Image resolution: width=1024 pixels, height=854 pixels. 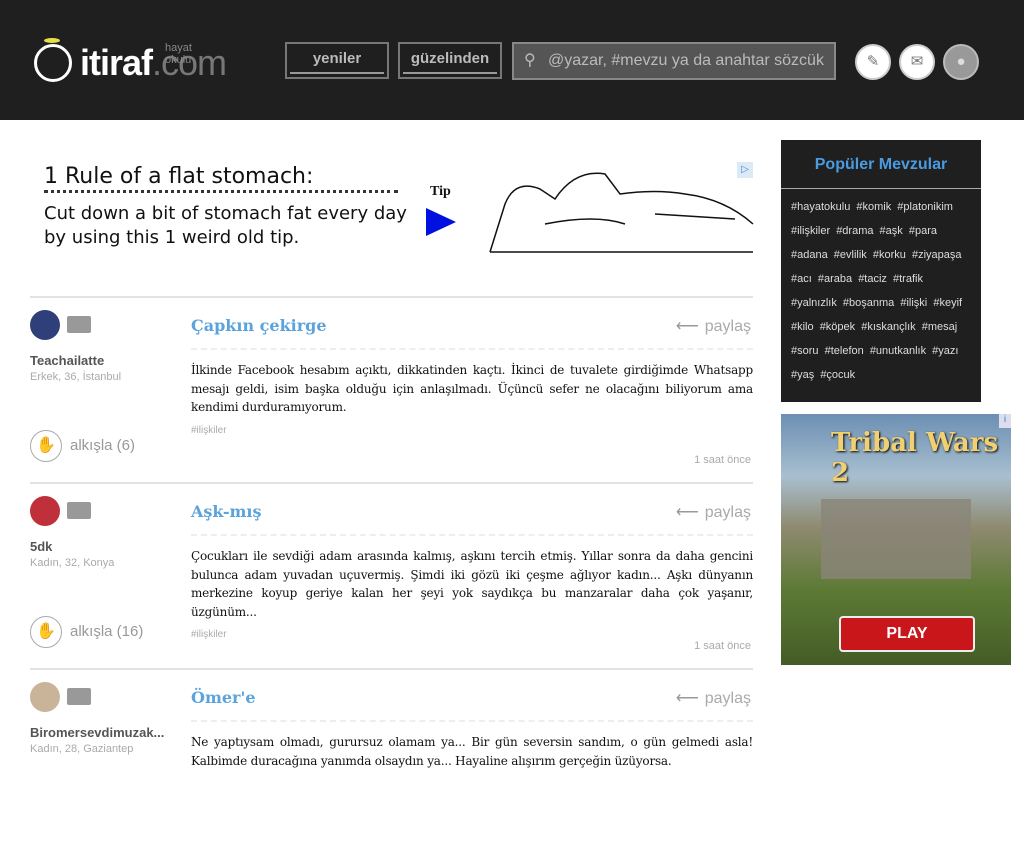 What do you see at coordinates (873, 207) in the screenshot?
I see `topic-tag: #komik` at bounding box center [873, 207].